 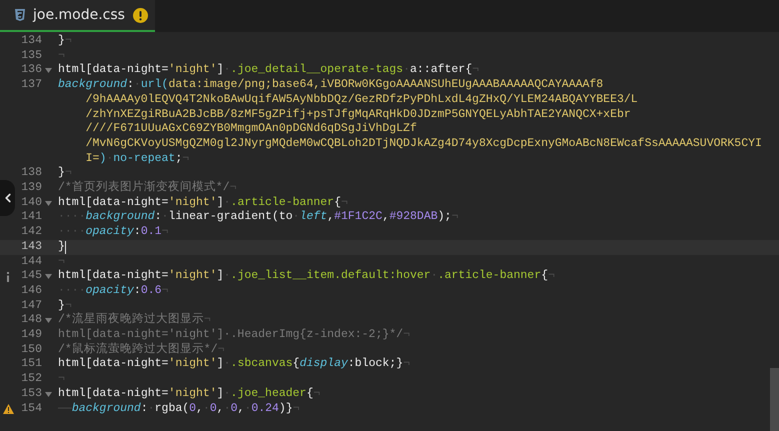 What do you see at coordinates (137, 159) in the screenshot?
I see `code-line: I=)·no-repeat;¬` at bounding box center [137, 159].